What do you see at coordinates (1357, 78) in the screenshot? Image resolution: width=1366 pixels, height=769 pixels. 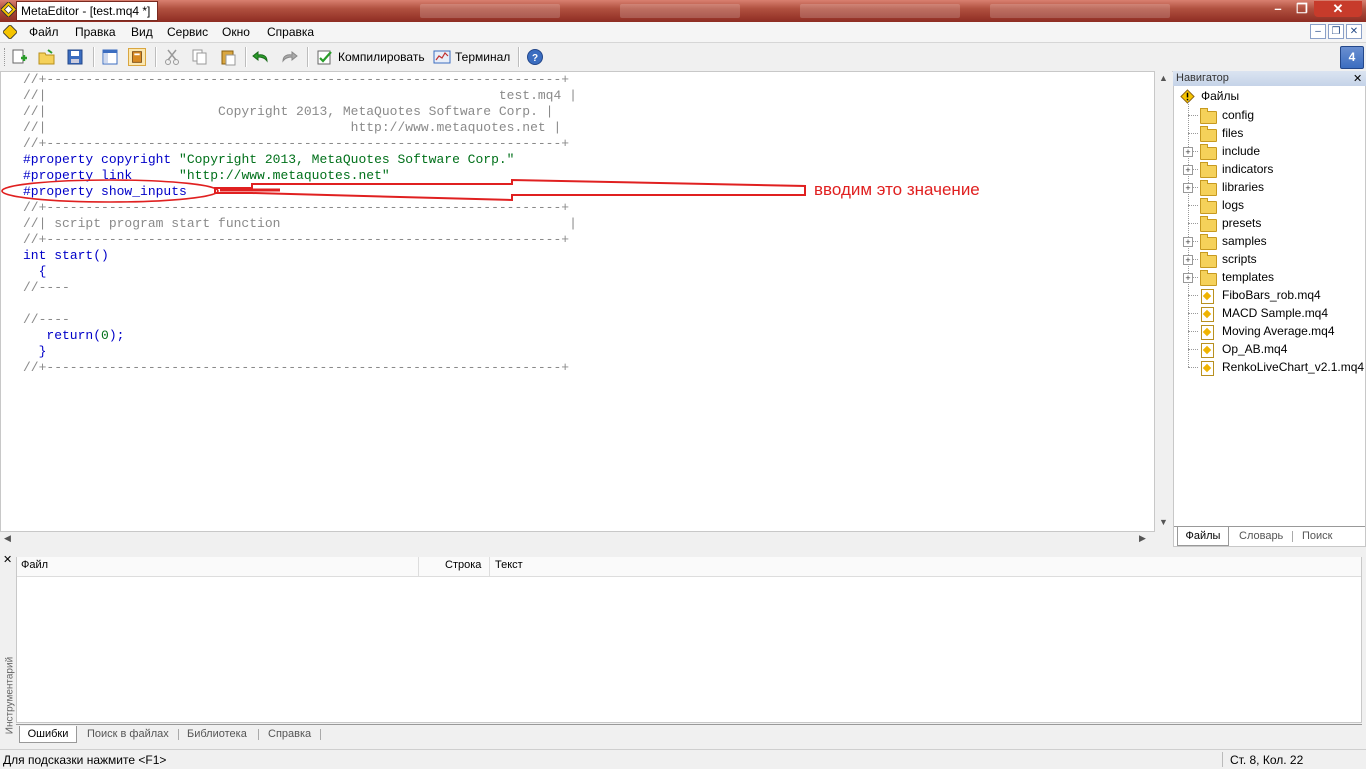 I see `navigator-close-button: ✕` at bounding box center [1357, 78].